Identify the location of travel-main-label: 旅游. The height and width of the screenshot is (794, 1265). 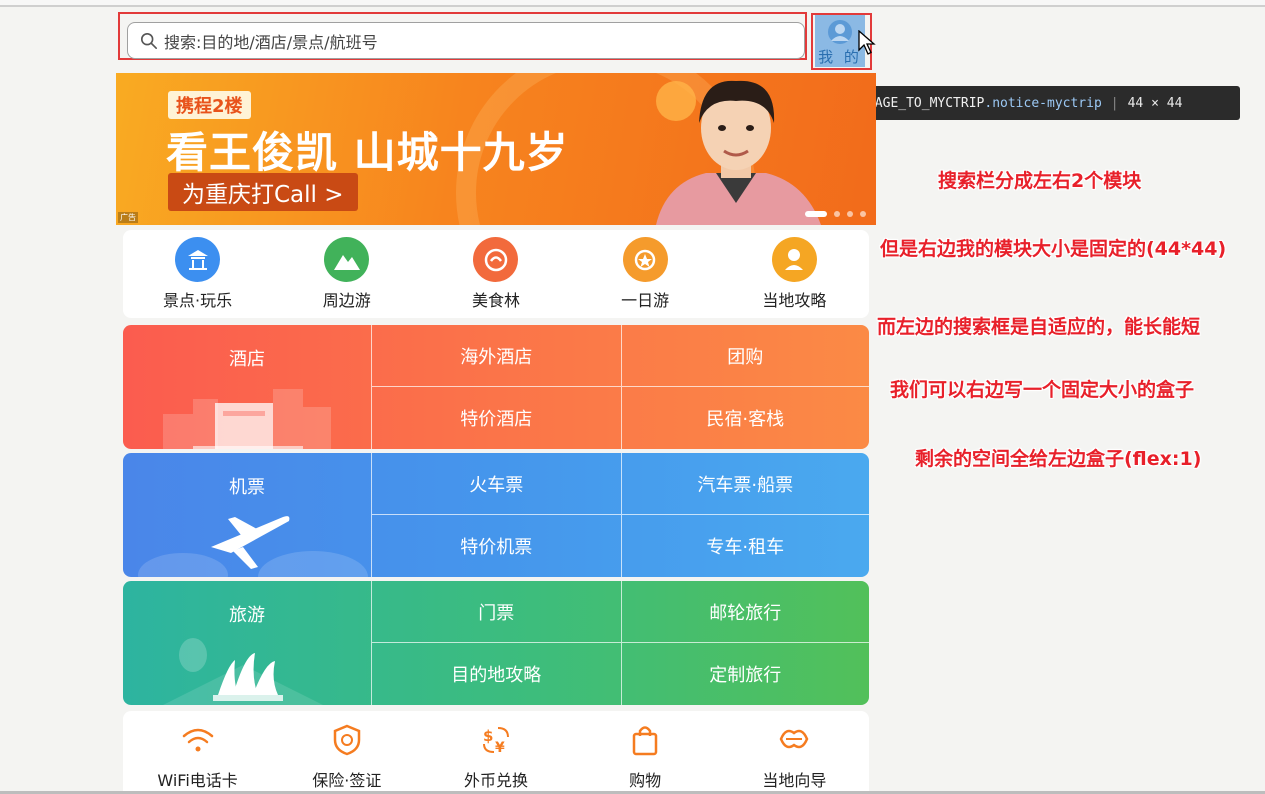
(247, 615).